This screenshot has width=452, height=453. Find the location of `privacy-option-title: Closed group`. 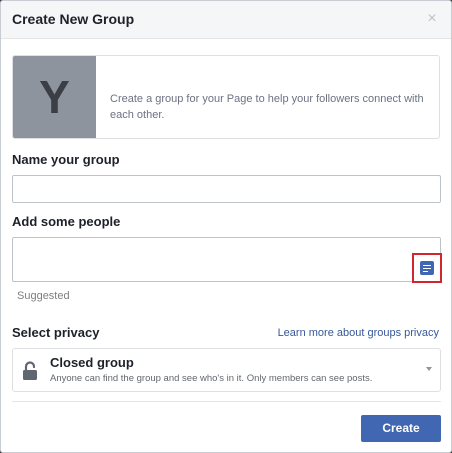

privacy-option-title: Closed group is located at coordinates (92, 362).